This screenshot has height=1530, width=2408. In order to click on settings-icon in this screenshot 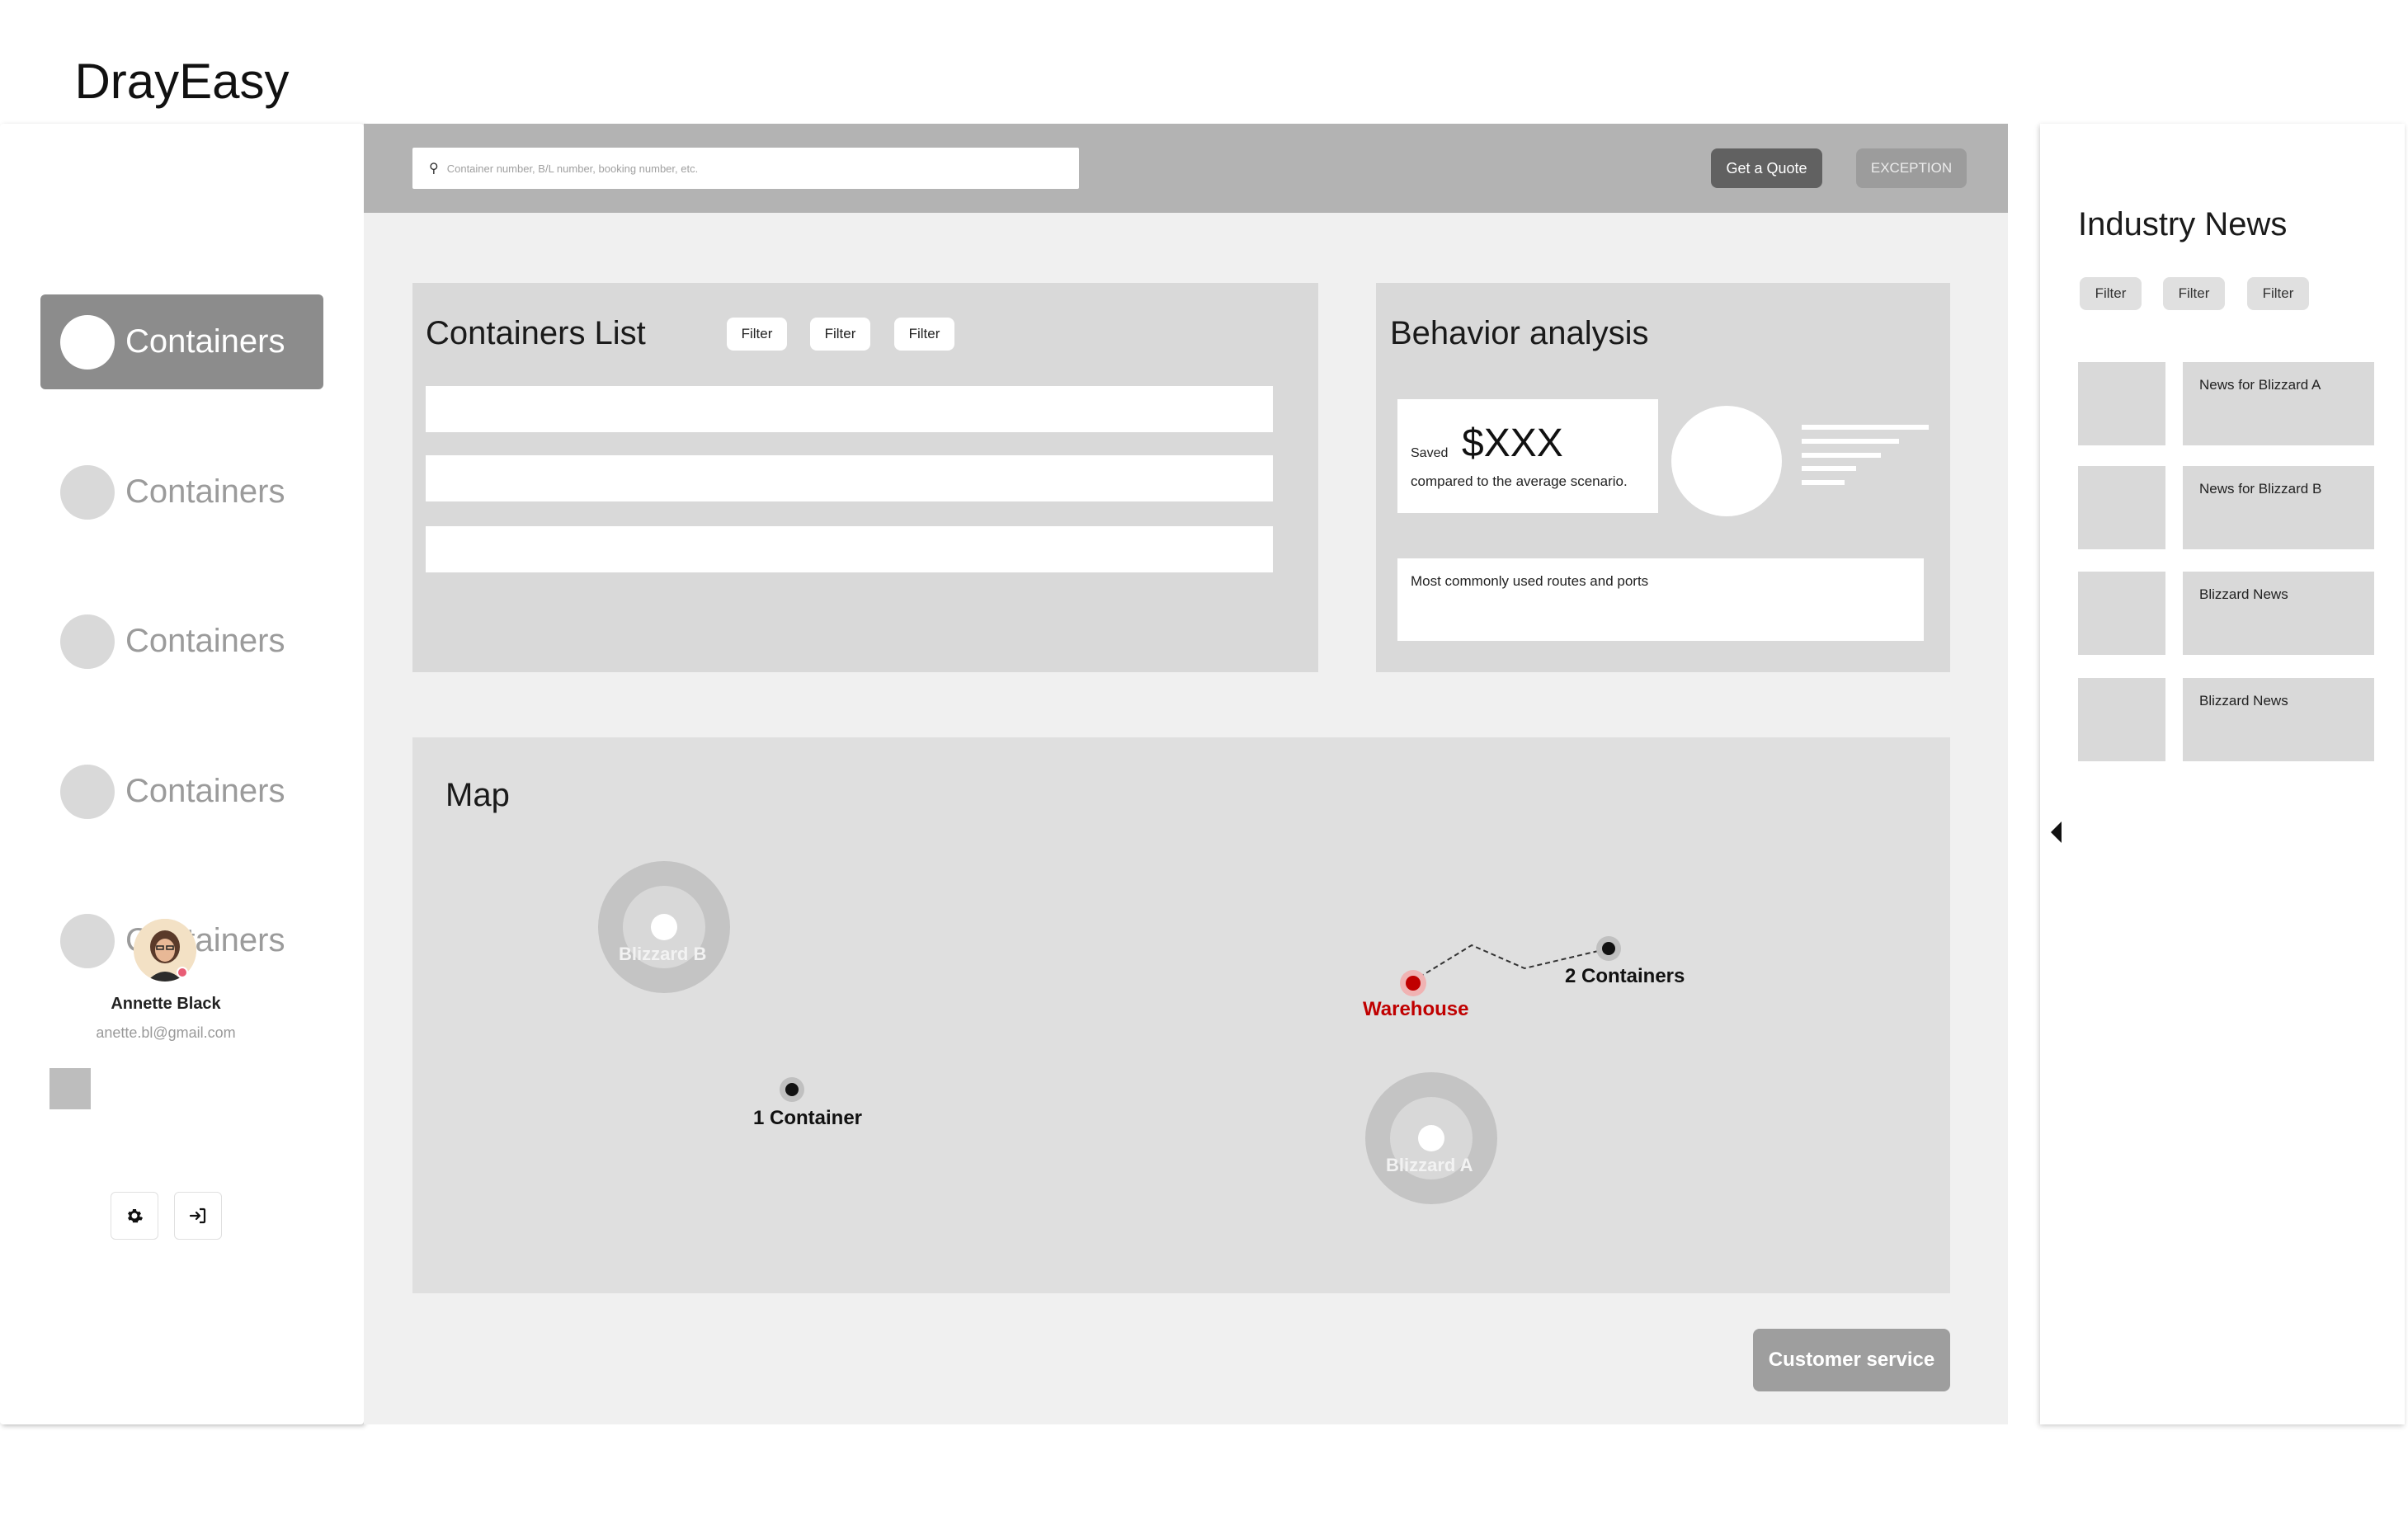, I will do `click(135, 1216)`.